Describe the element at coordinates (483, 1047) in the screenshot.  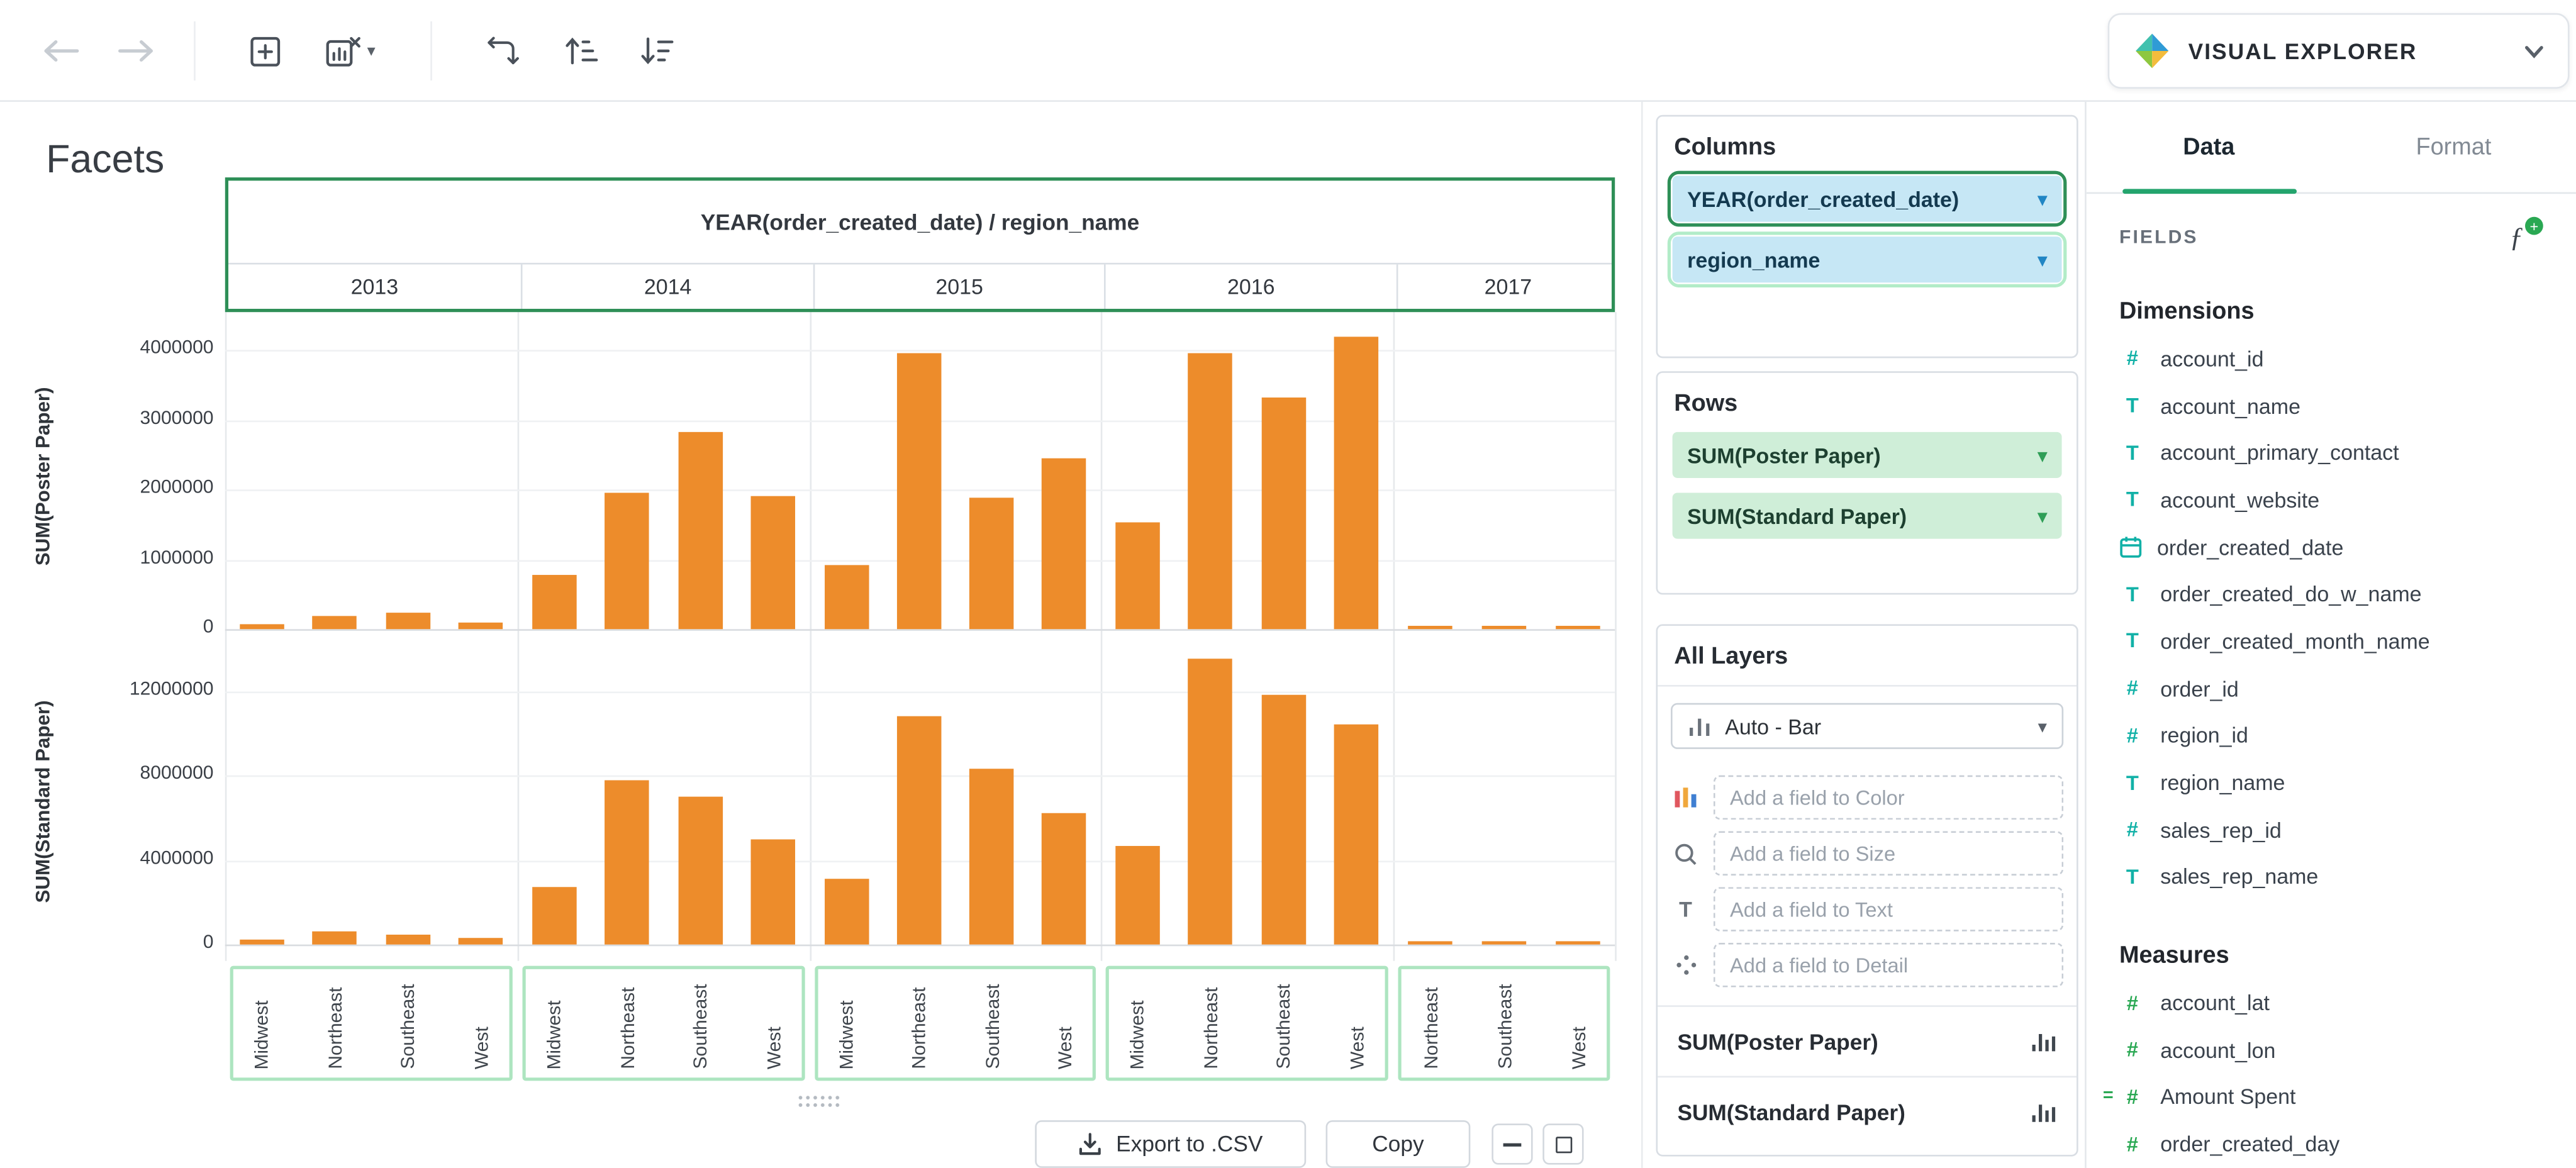
I see `x-label-2013-West: West` at that location.